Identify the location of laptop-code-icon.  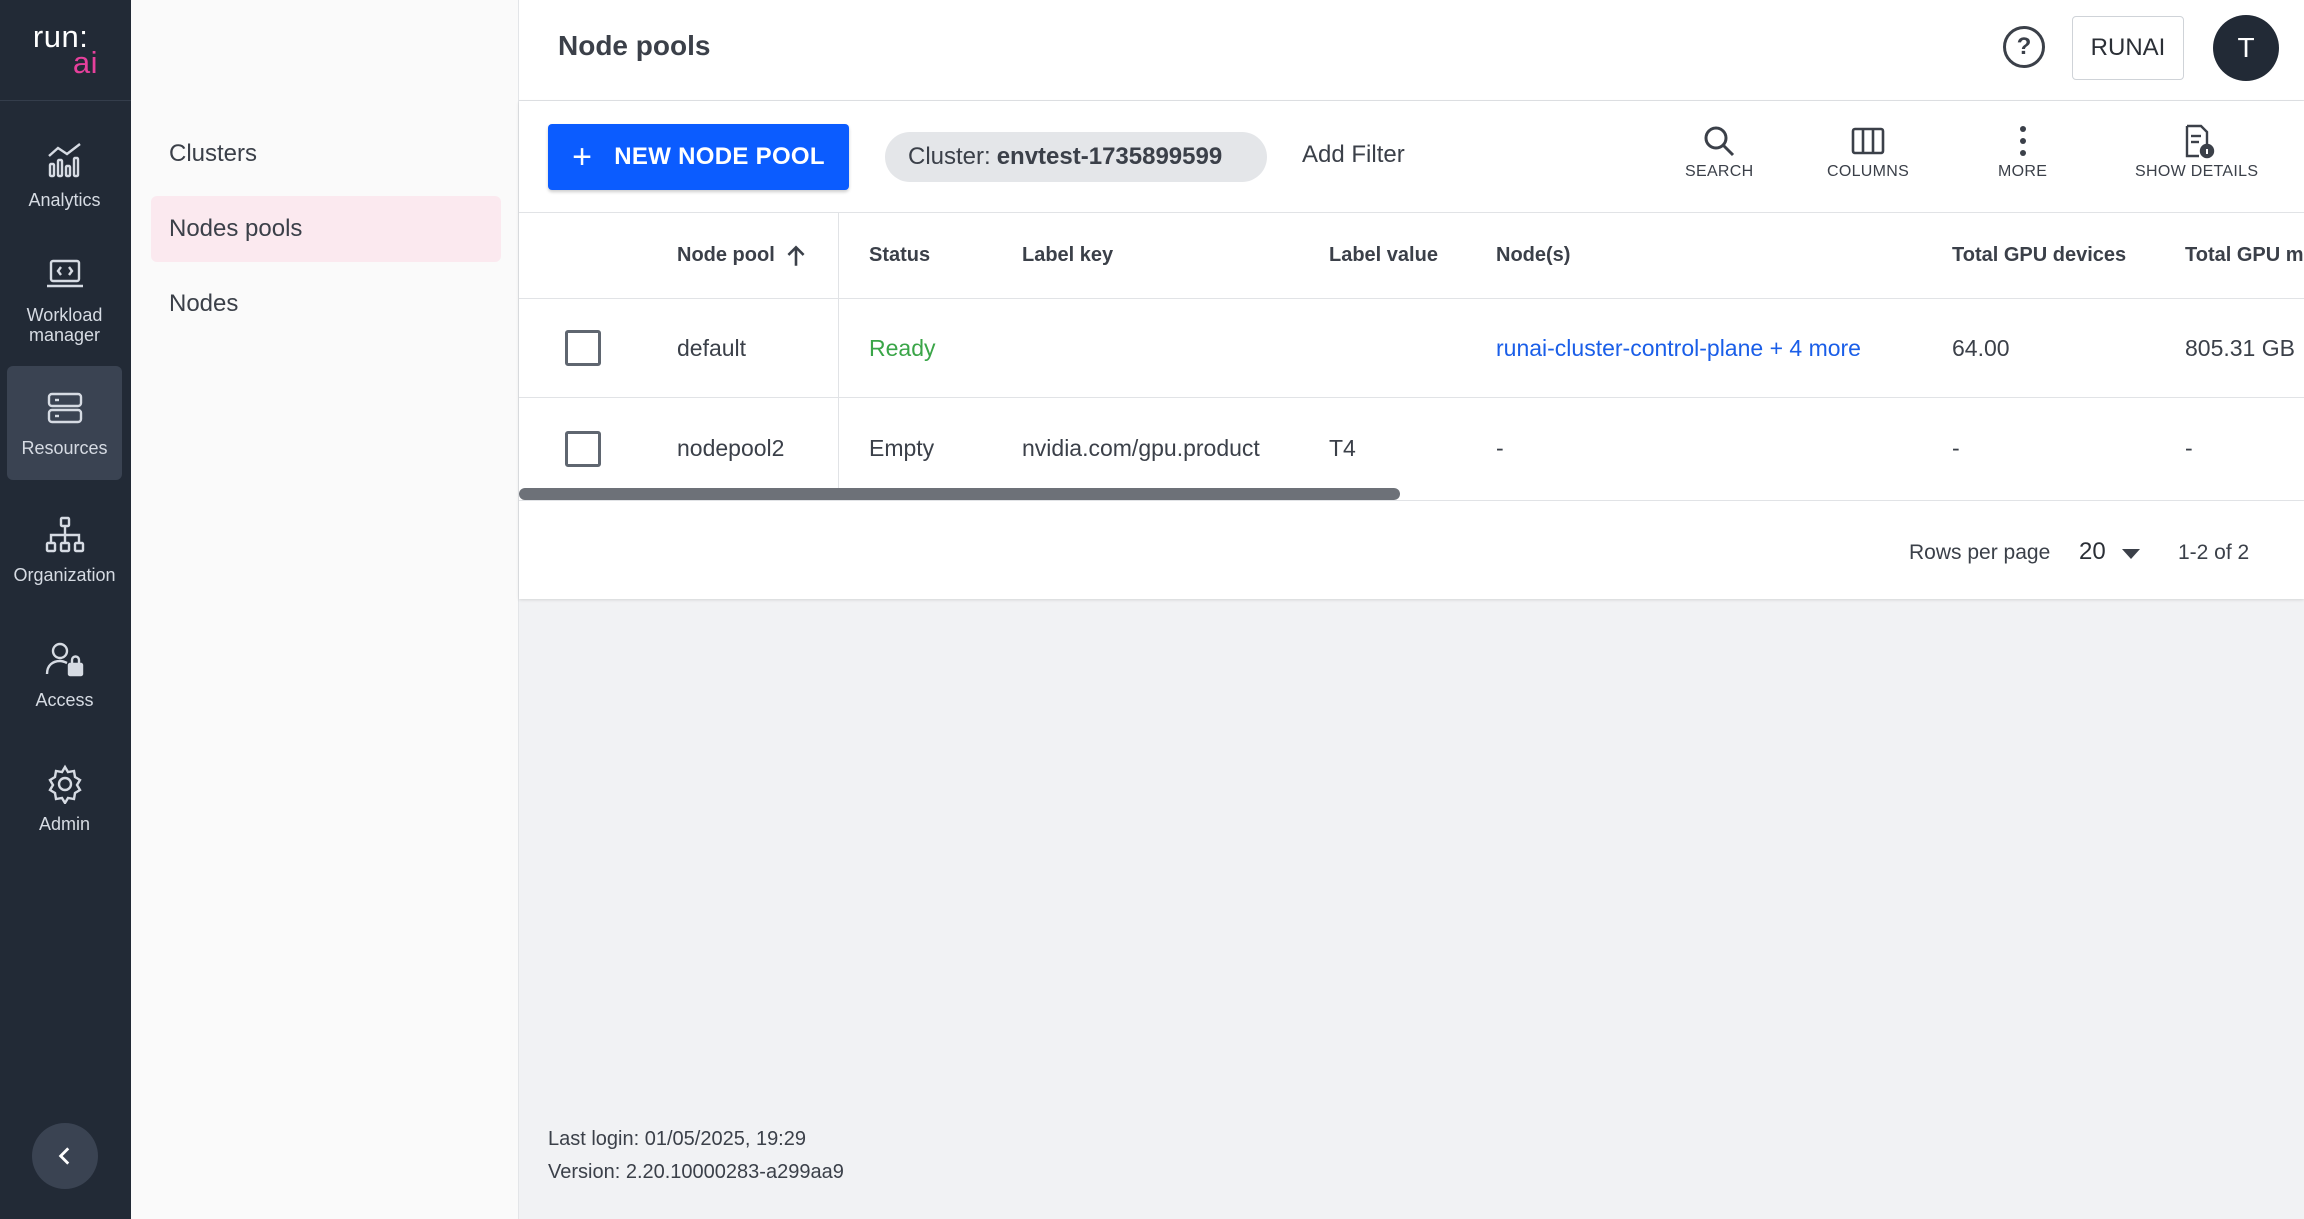
(64, 273).